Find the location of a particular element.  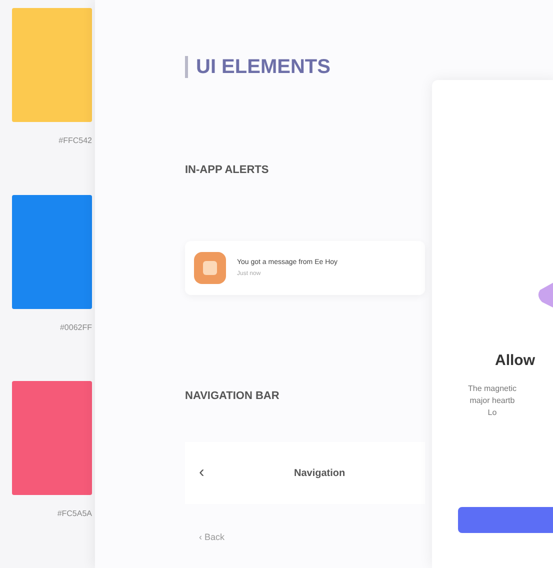

swatch-label: #FFC542 is located at coordinates (75, 140).